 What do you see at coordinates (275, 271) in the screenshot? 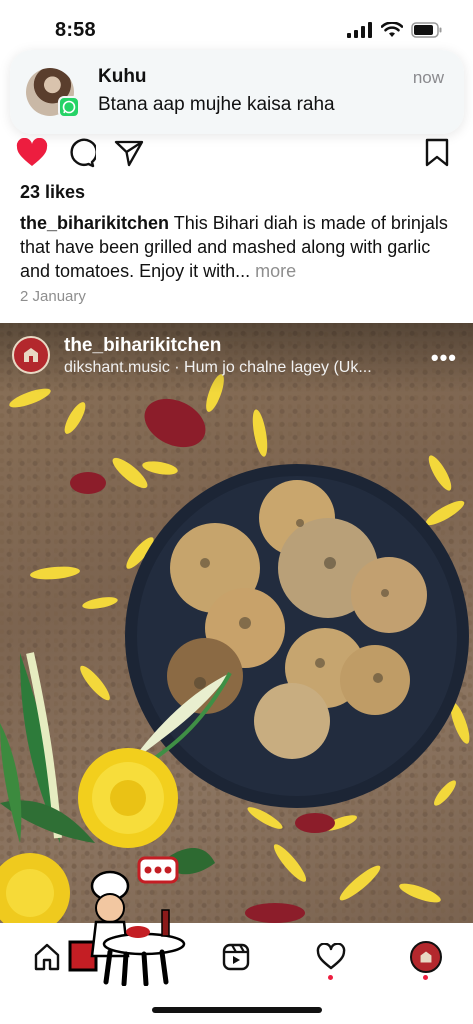
I see `caption-more-link: more` at bounding box center [275, 271].